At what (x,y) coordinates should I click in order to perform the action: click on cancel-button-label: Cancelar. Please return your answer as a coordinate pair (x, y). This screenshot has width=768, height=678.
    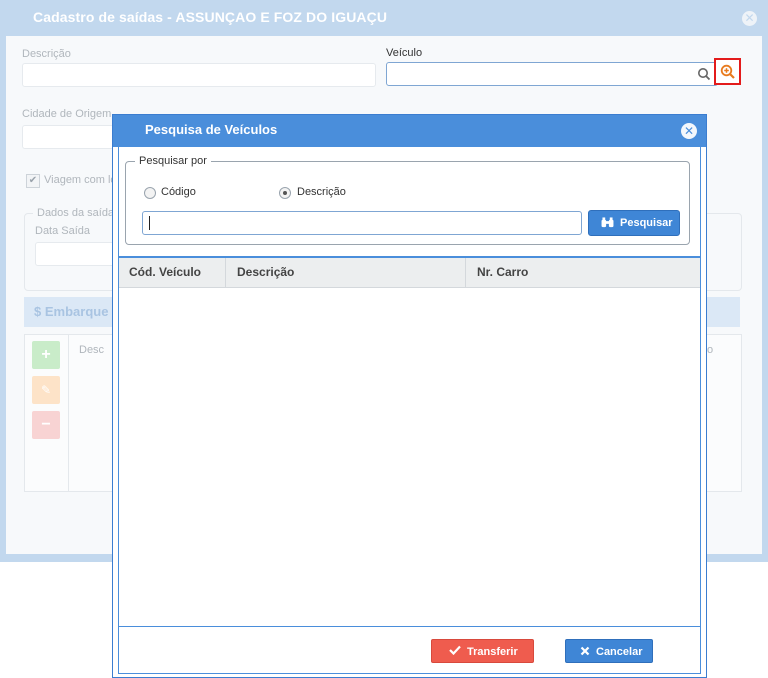
    Looking at the image, I should click on (619, 652).